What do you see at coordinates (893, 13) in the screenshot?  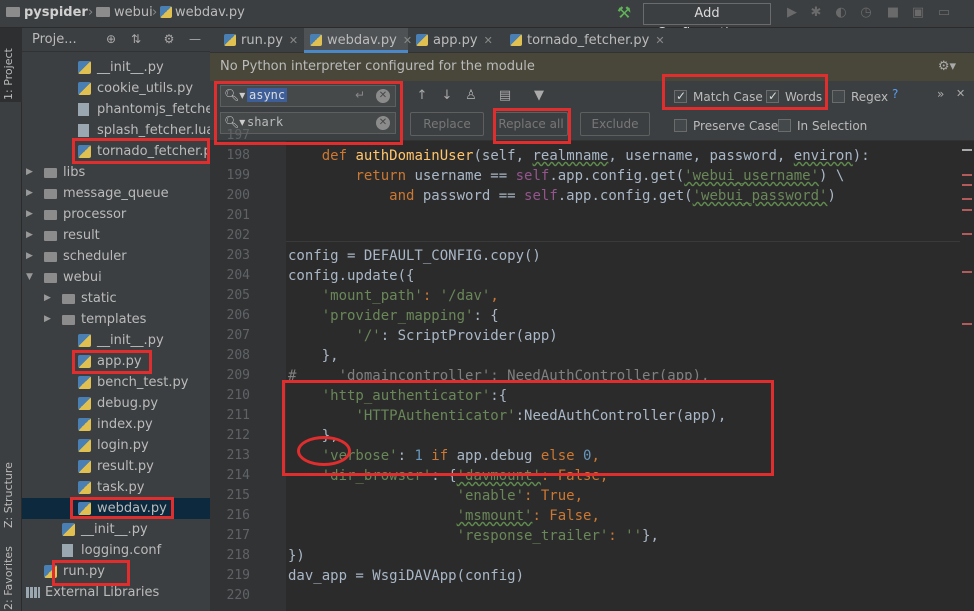 I see `stop-icon: ■` at bounding box center [893, 13].